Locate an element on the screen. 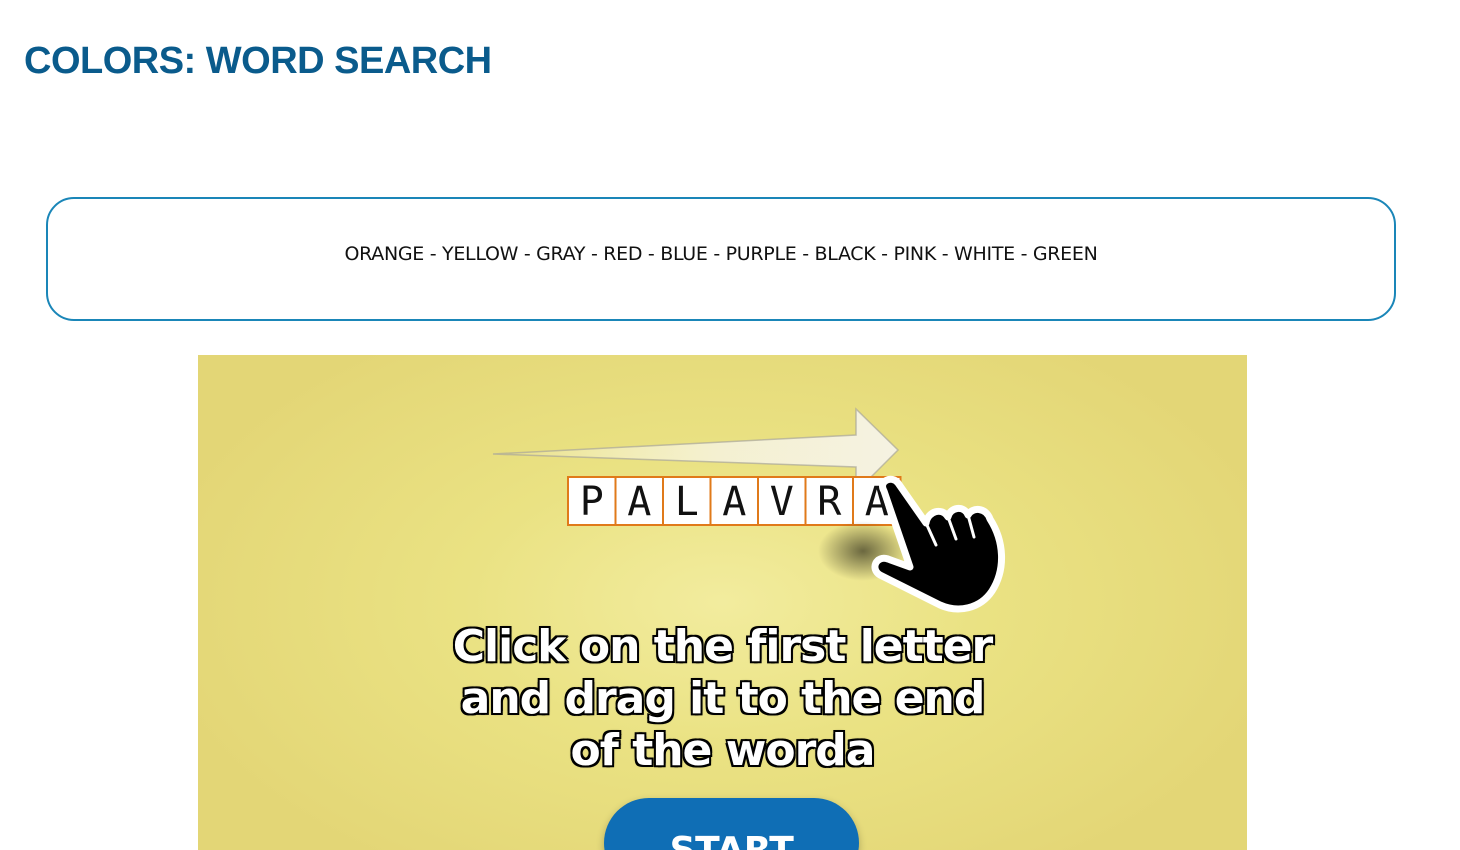 The width and height of the screenshot is (1460, 850). letter-cell-label: L is located at coordinates (687, 502).